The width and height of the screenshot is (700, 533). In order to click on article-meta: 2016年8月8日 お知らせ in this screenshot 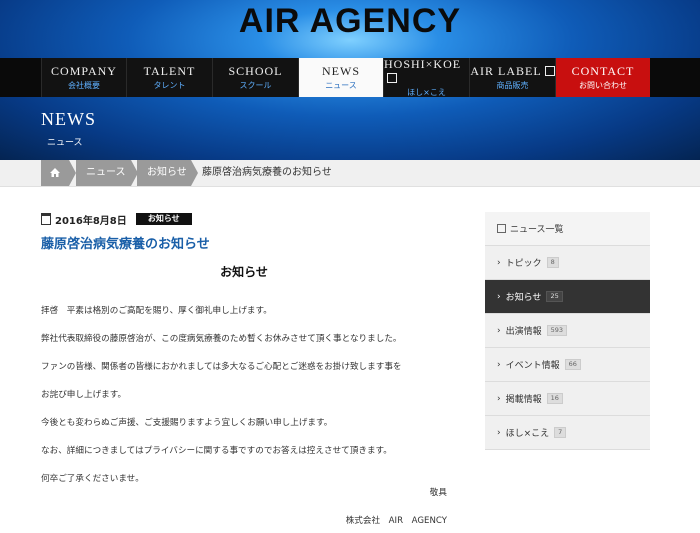, I will do `click(116, 219)`.